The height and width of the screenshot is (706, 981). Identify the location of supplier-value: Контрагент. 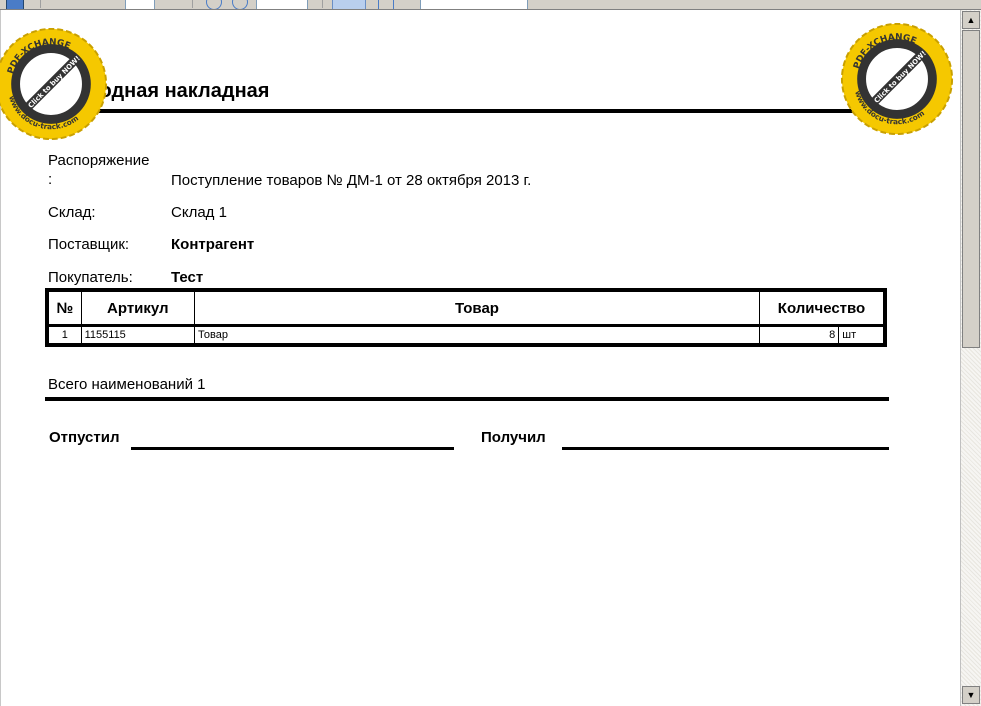
(213, 244).